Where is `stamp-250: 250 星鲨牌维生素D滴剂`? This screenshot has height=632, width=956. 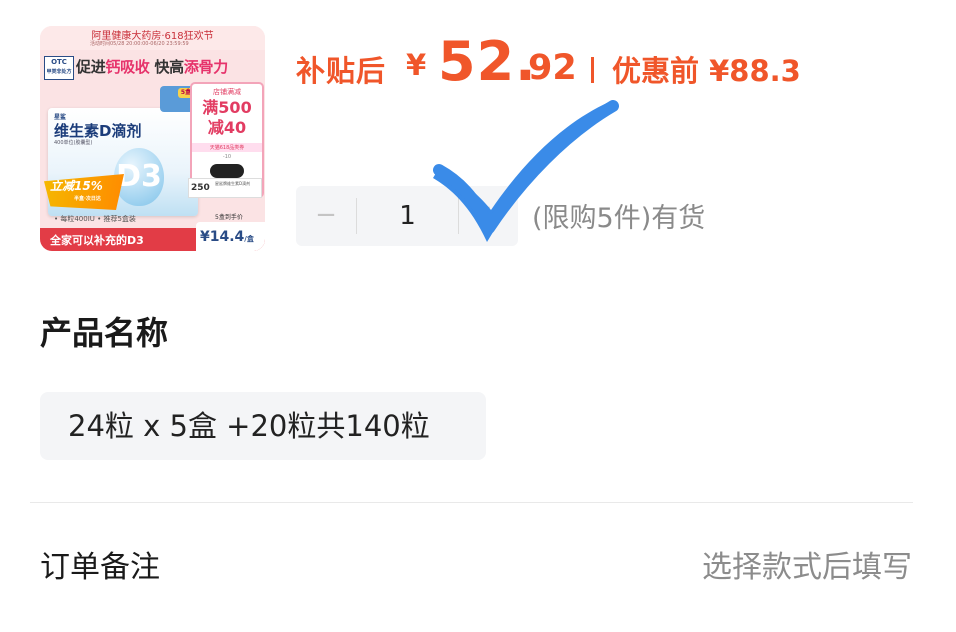
stamp-250: 250 星鲨牌维生素D滴剂 is located at coordinates (225, 188).